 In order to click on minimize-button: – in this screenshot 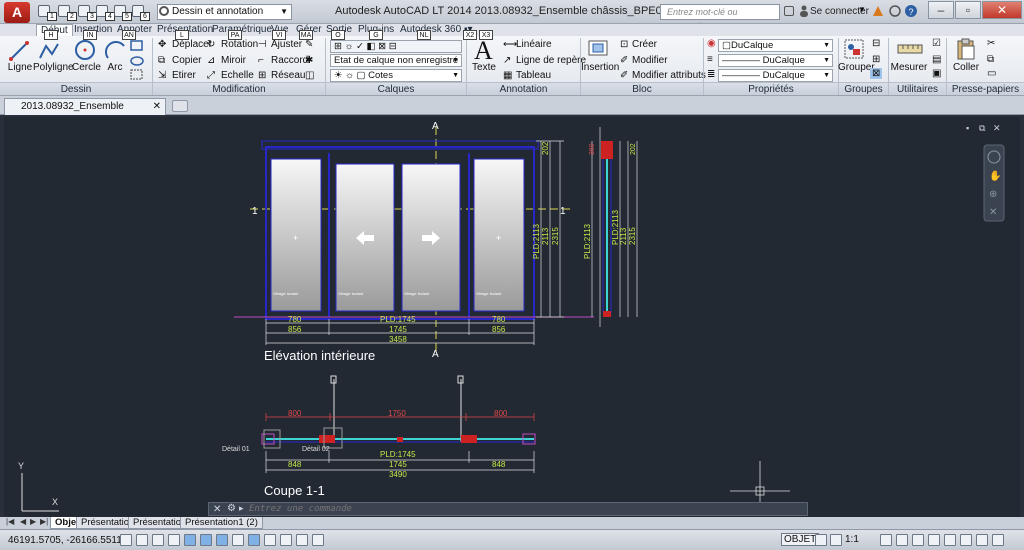, I will do `click(941, 10)`.